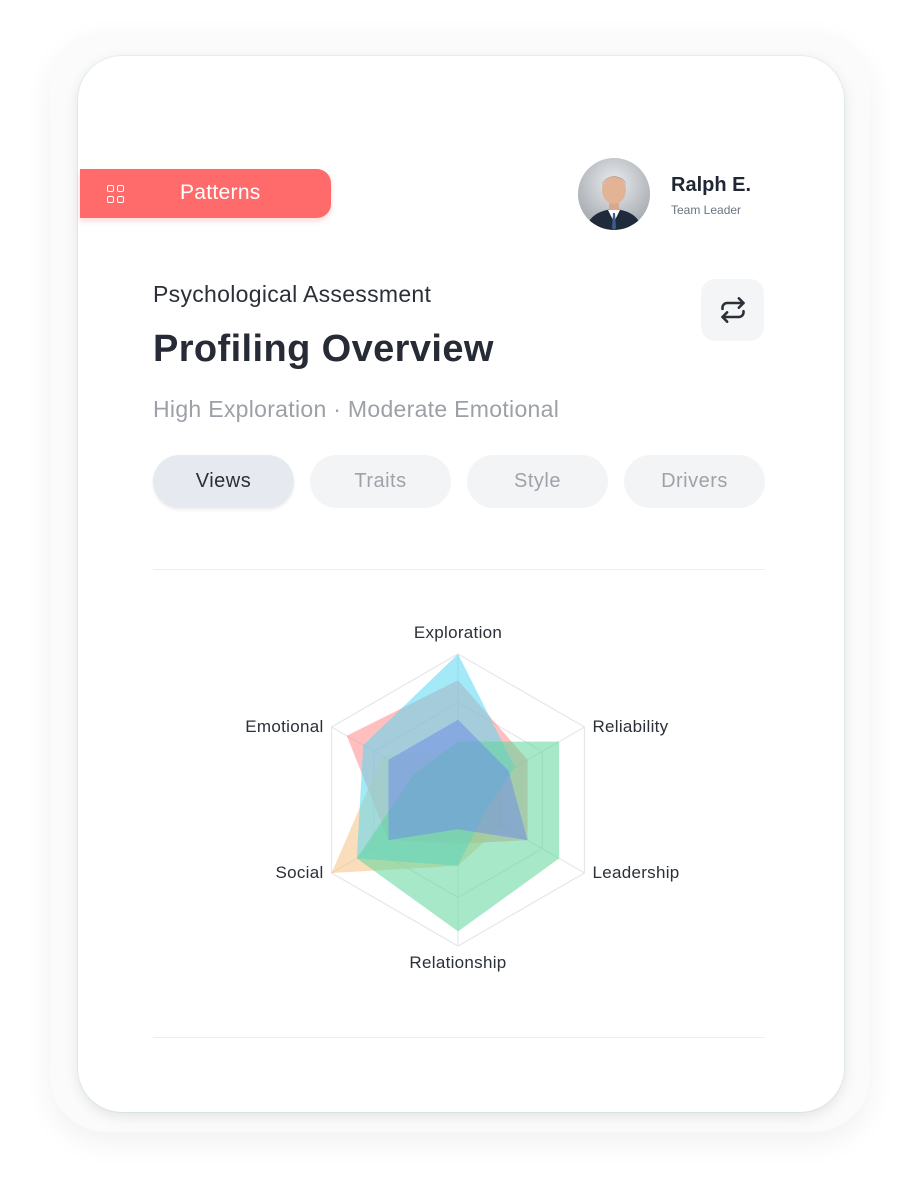  I want to click on tab-drivers: Drivers, so click(694, 481).